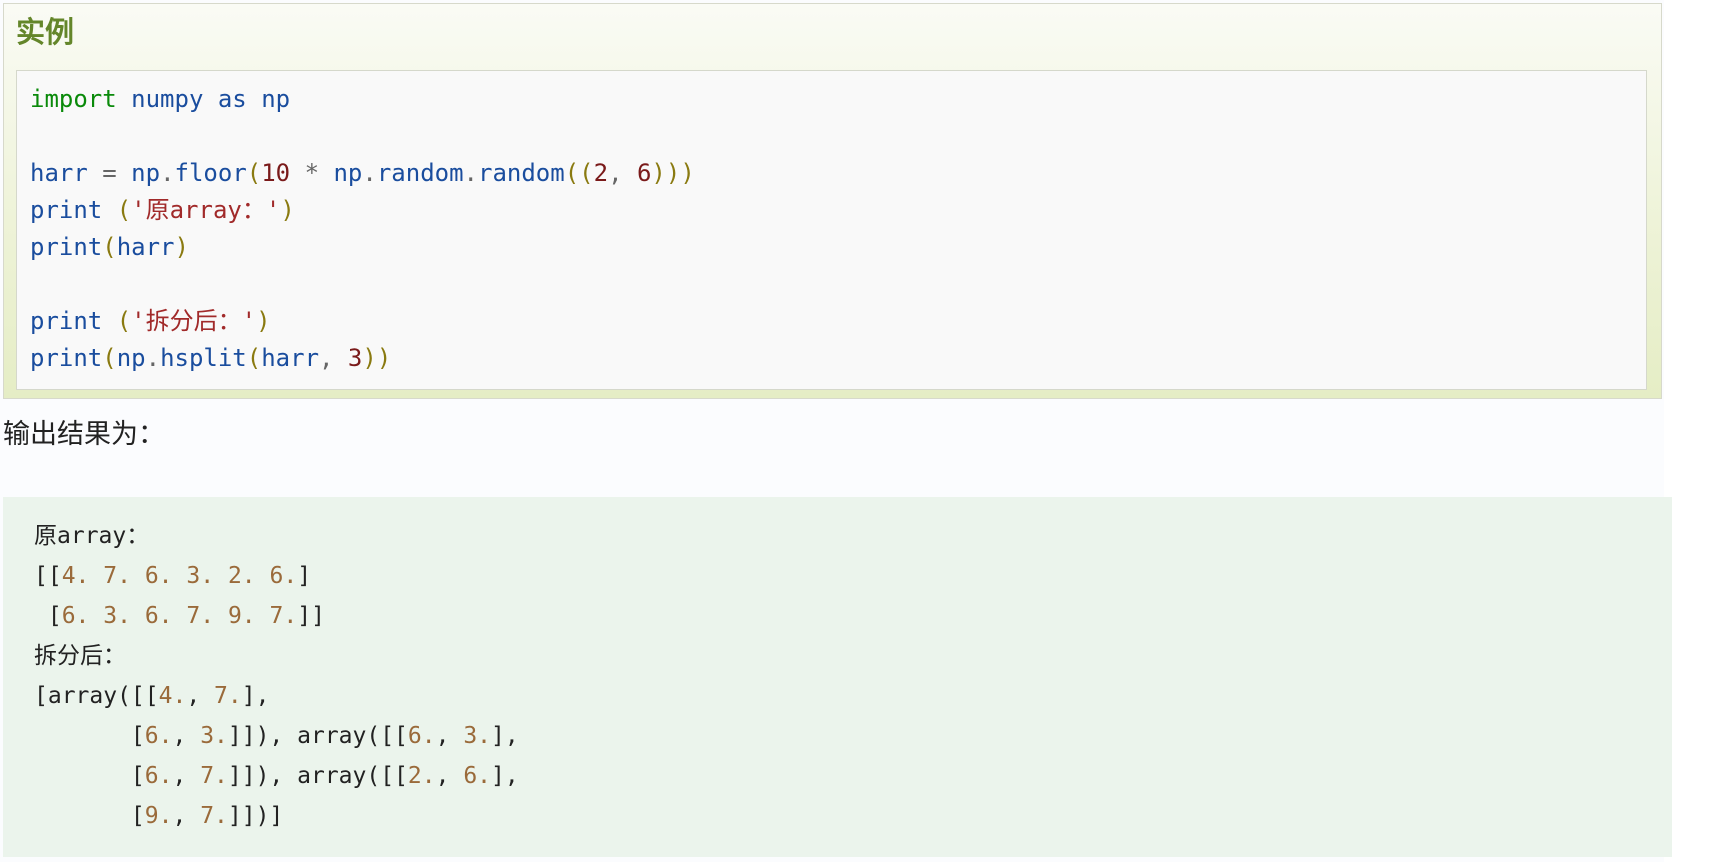 The width and height of the screenshot is (1731, 862). Describe the element at coordinates (203, 358) in the screenshot. I see `code-token: hsplit` at that location.